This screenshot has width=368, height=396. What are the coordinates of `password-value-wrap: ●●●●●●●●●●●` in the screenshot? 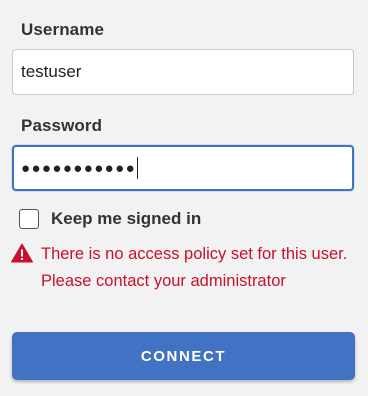 It's located at (80, 168).